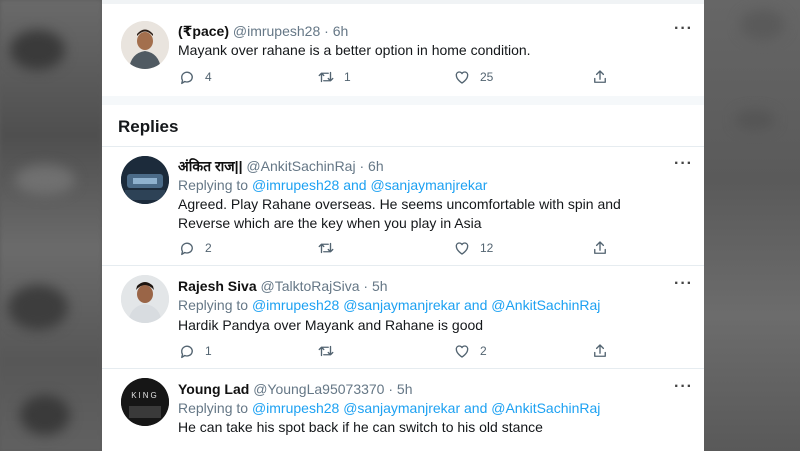 The height and width of the screenshot is (451, 800). Describe the element at coordinates (195, 351) in the screenshot. I see `reply-button: 1` at that location.